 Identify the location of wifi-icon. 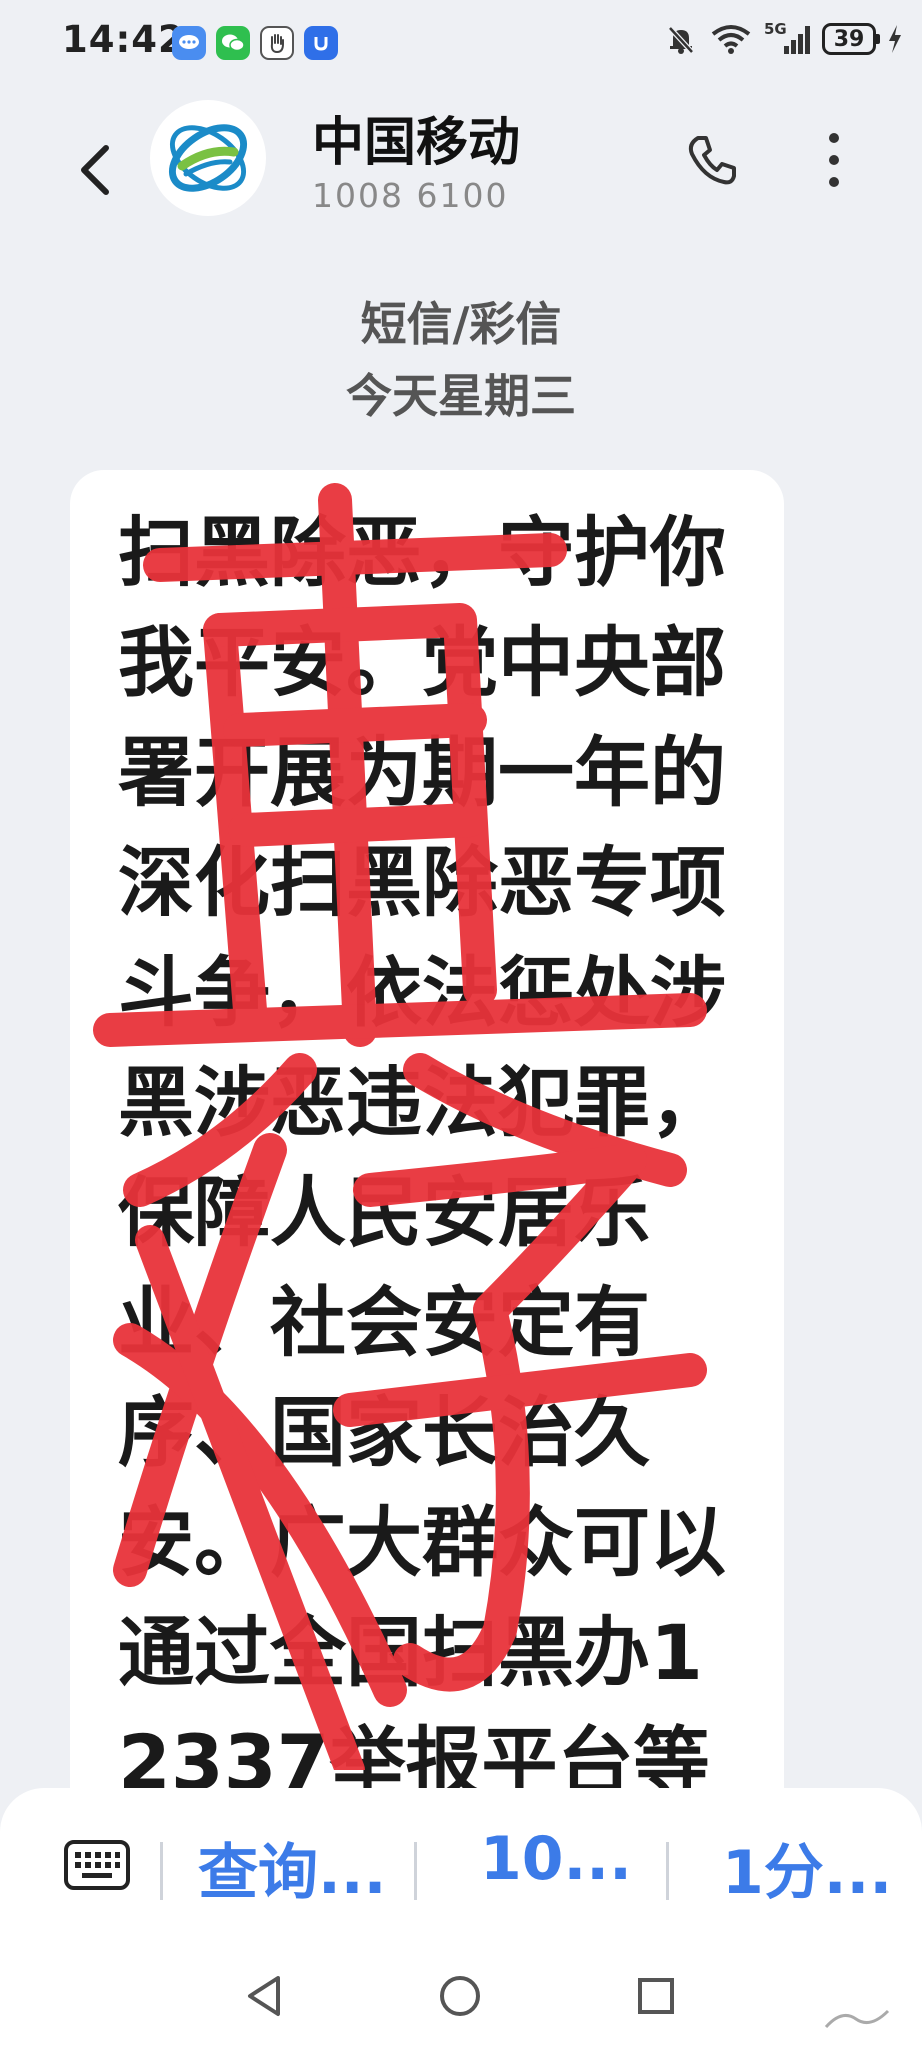
(731, 39).